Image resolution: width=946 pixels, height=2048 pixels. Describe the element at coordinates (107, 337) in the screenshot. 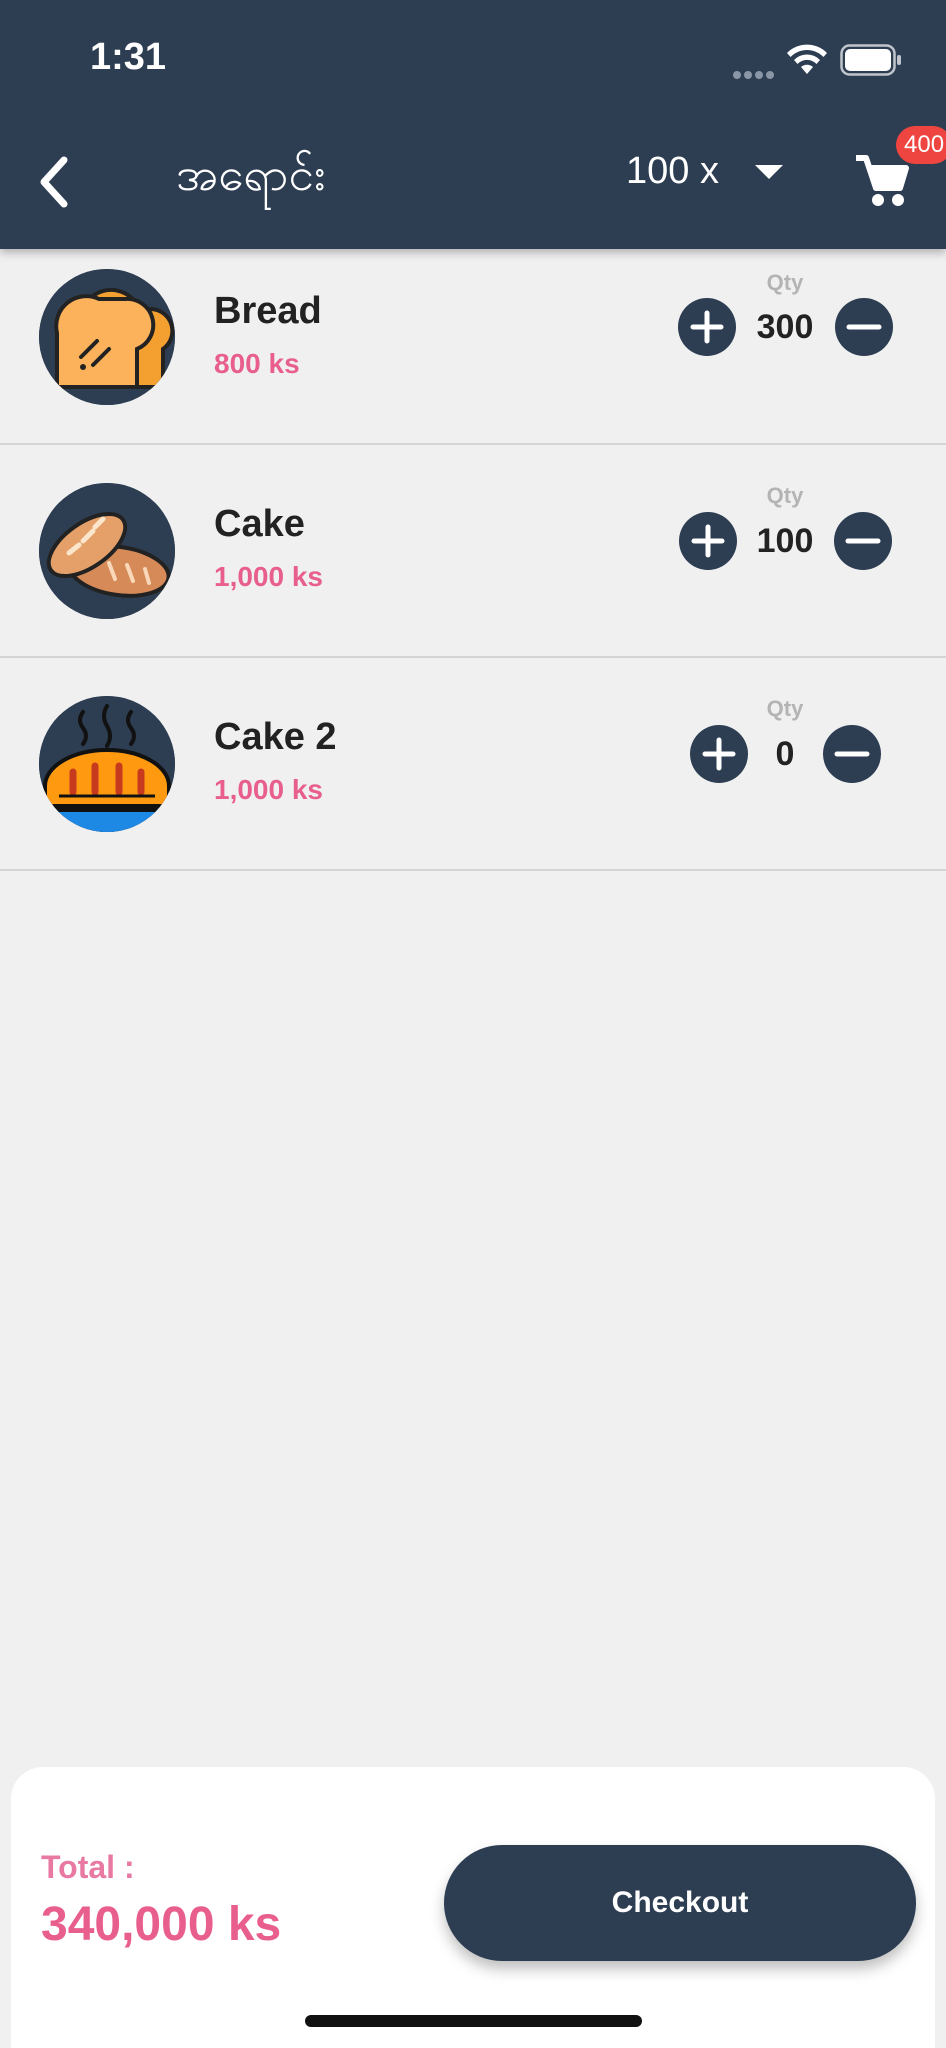

I see `toast-icon` at that location.